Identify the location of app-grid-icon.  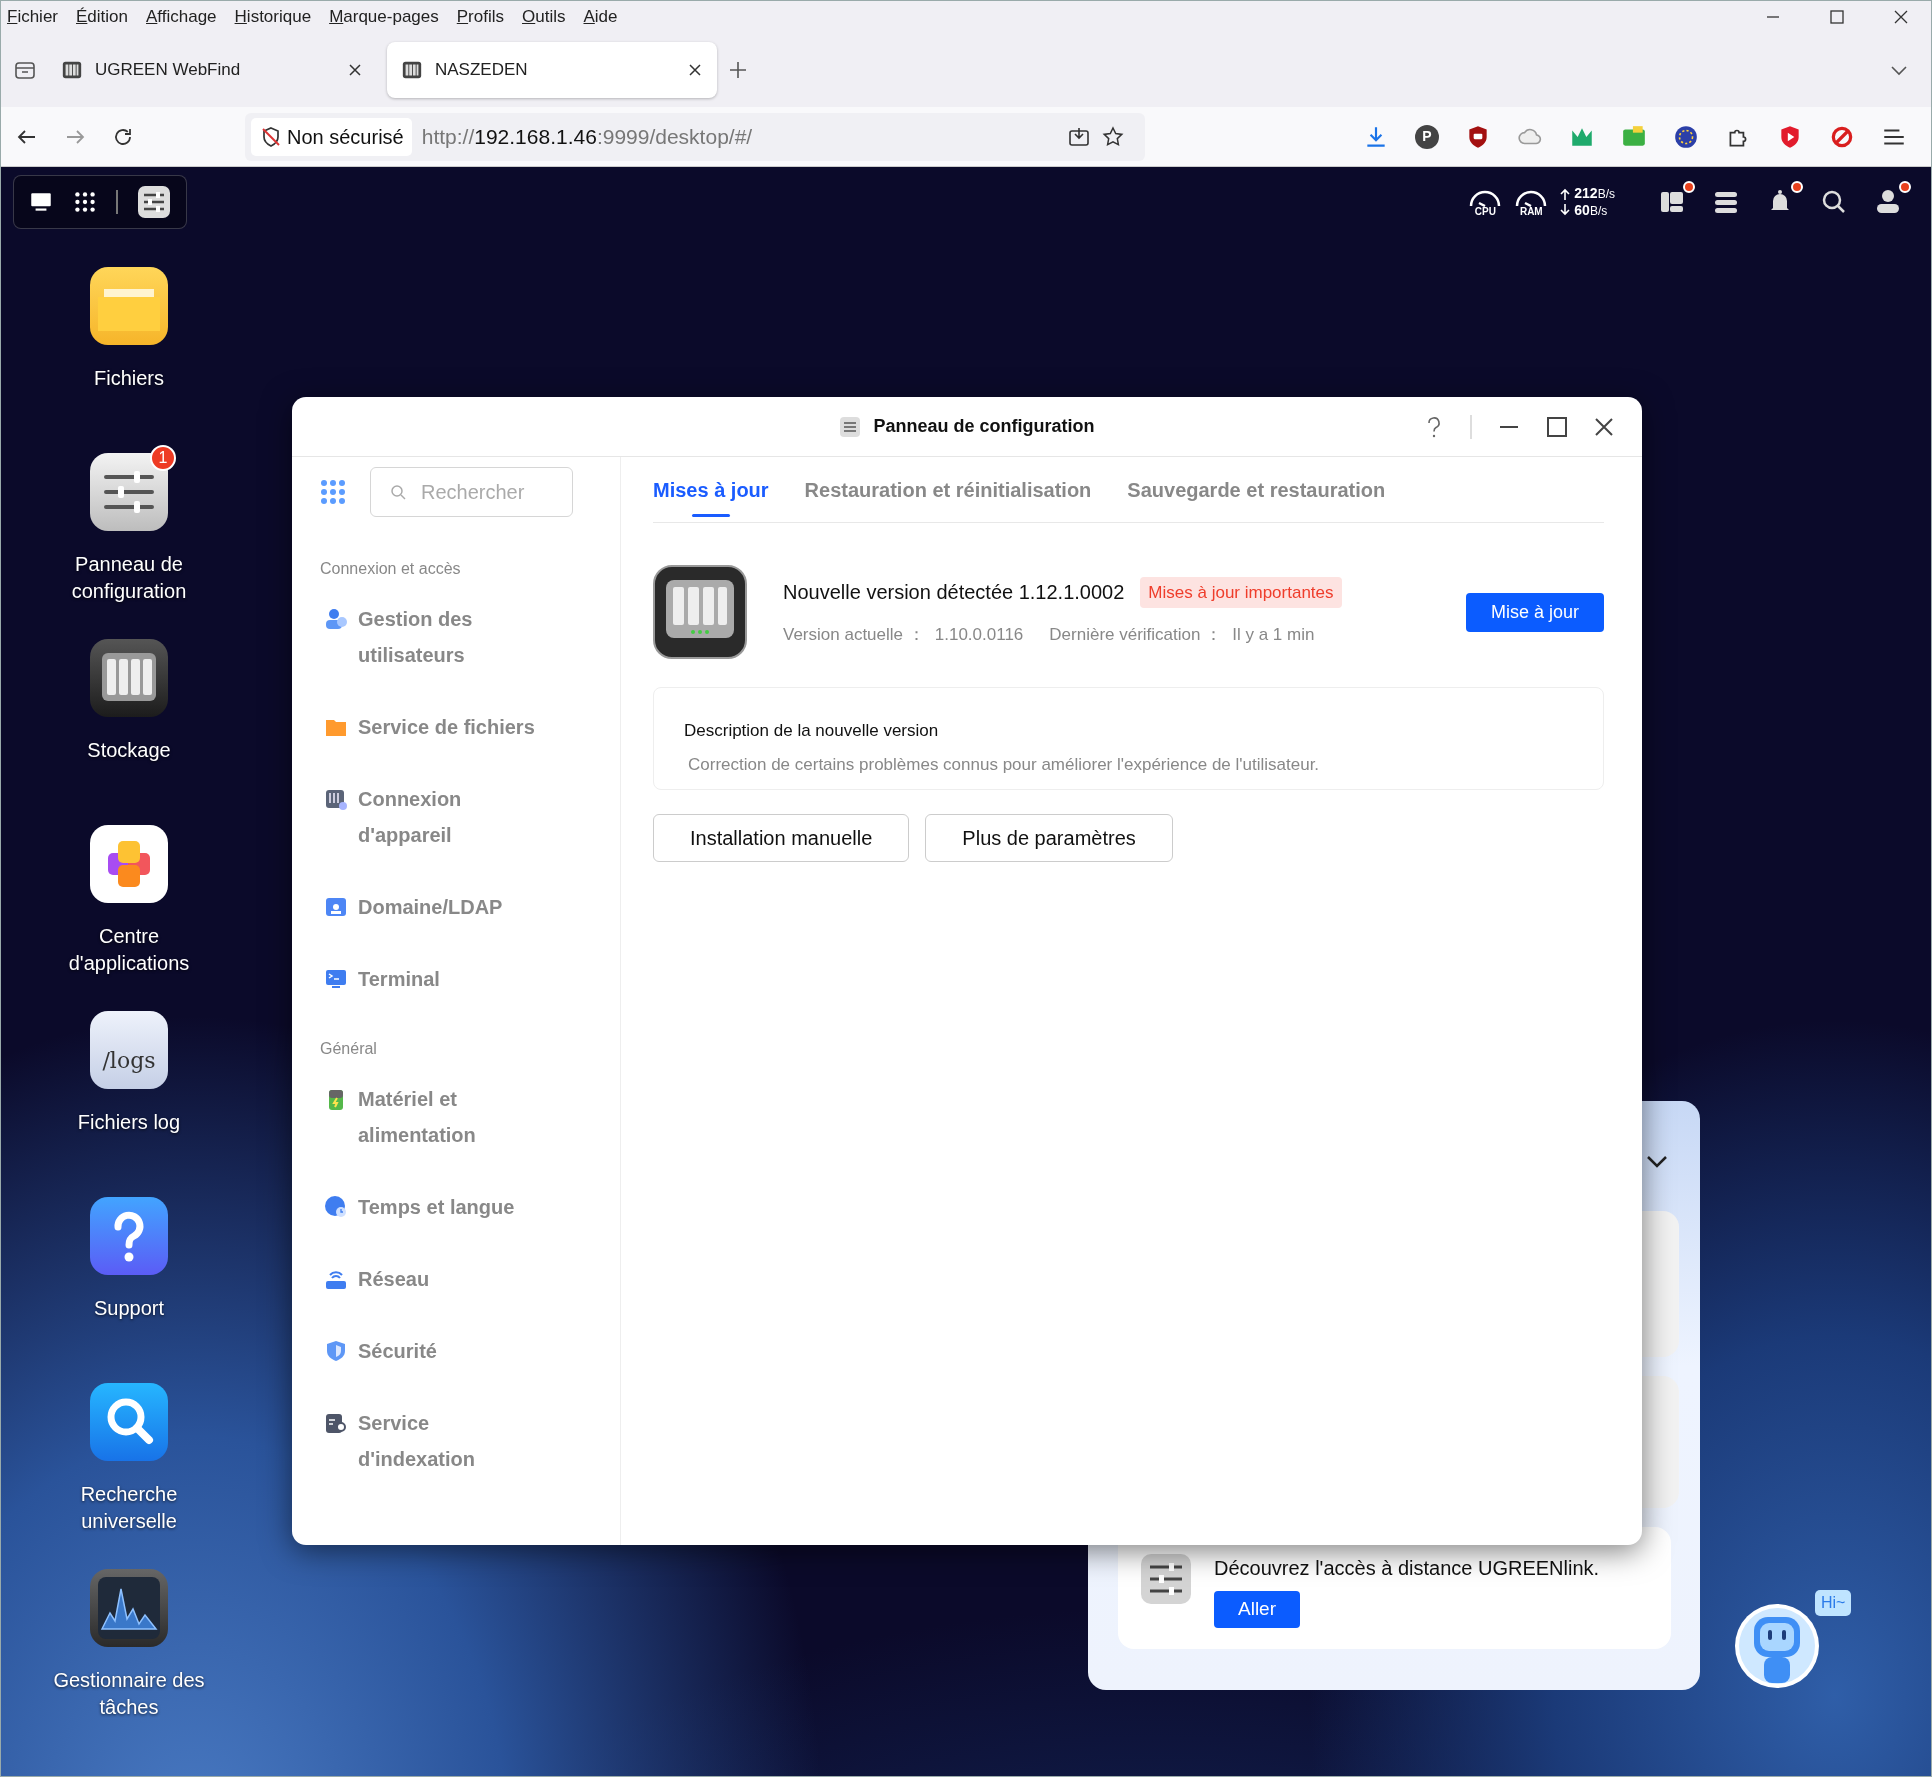
(85, 202).